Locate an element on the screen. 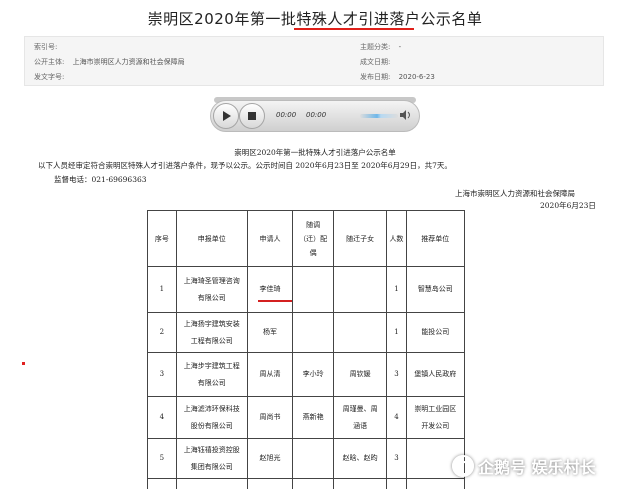  header-spouse: 随调 （迁）配 偶 is located at coordinates (313, 238).